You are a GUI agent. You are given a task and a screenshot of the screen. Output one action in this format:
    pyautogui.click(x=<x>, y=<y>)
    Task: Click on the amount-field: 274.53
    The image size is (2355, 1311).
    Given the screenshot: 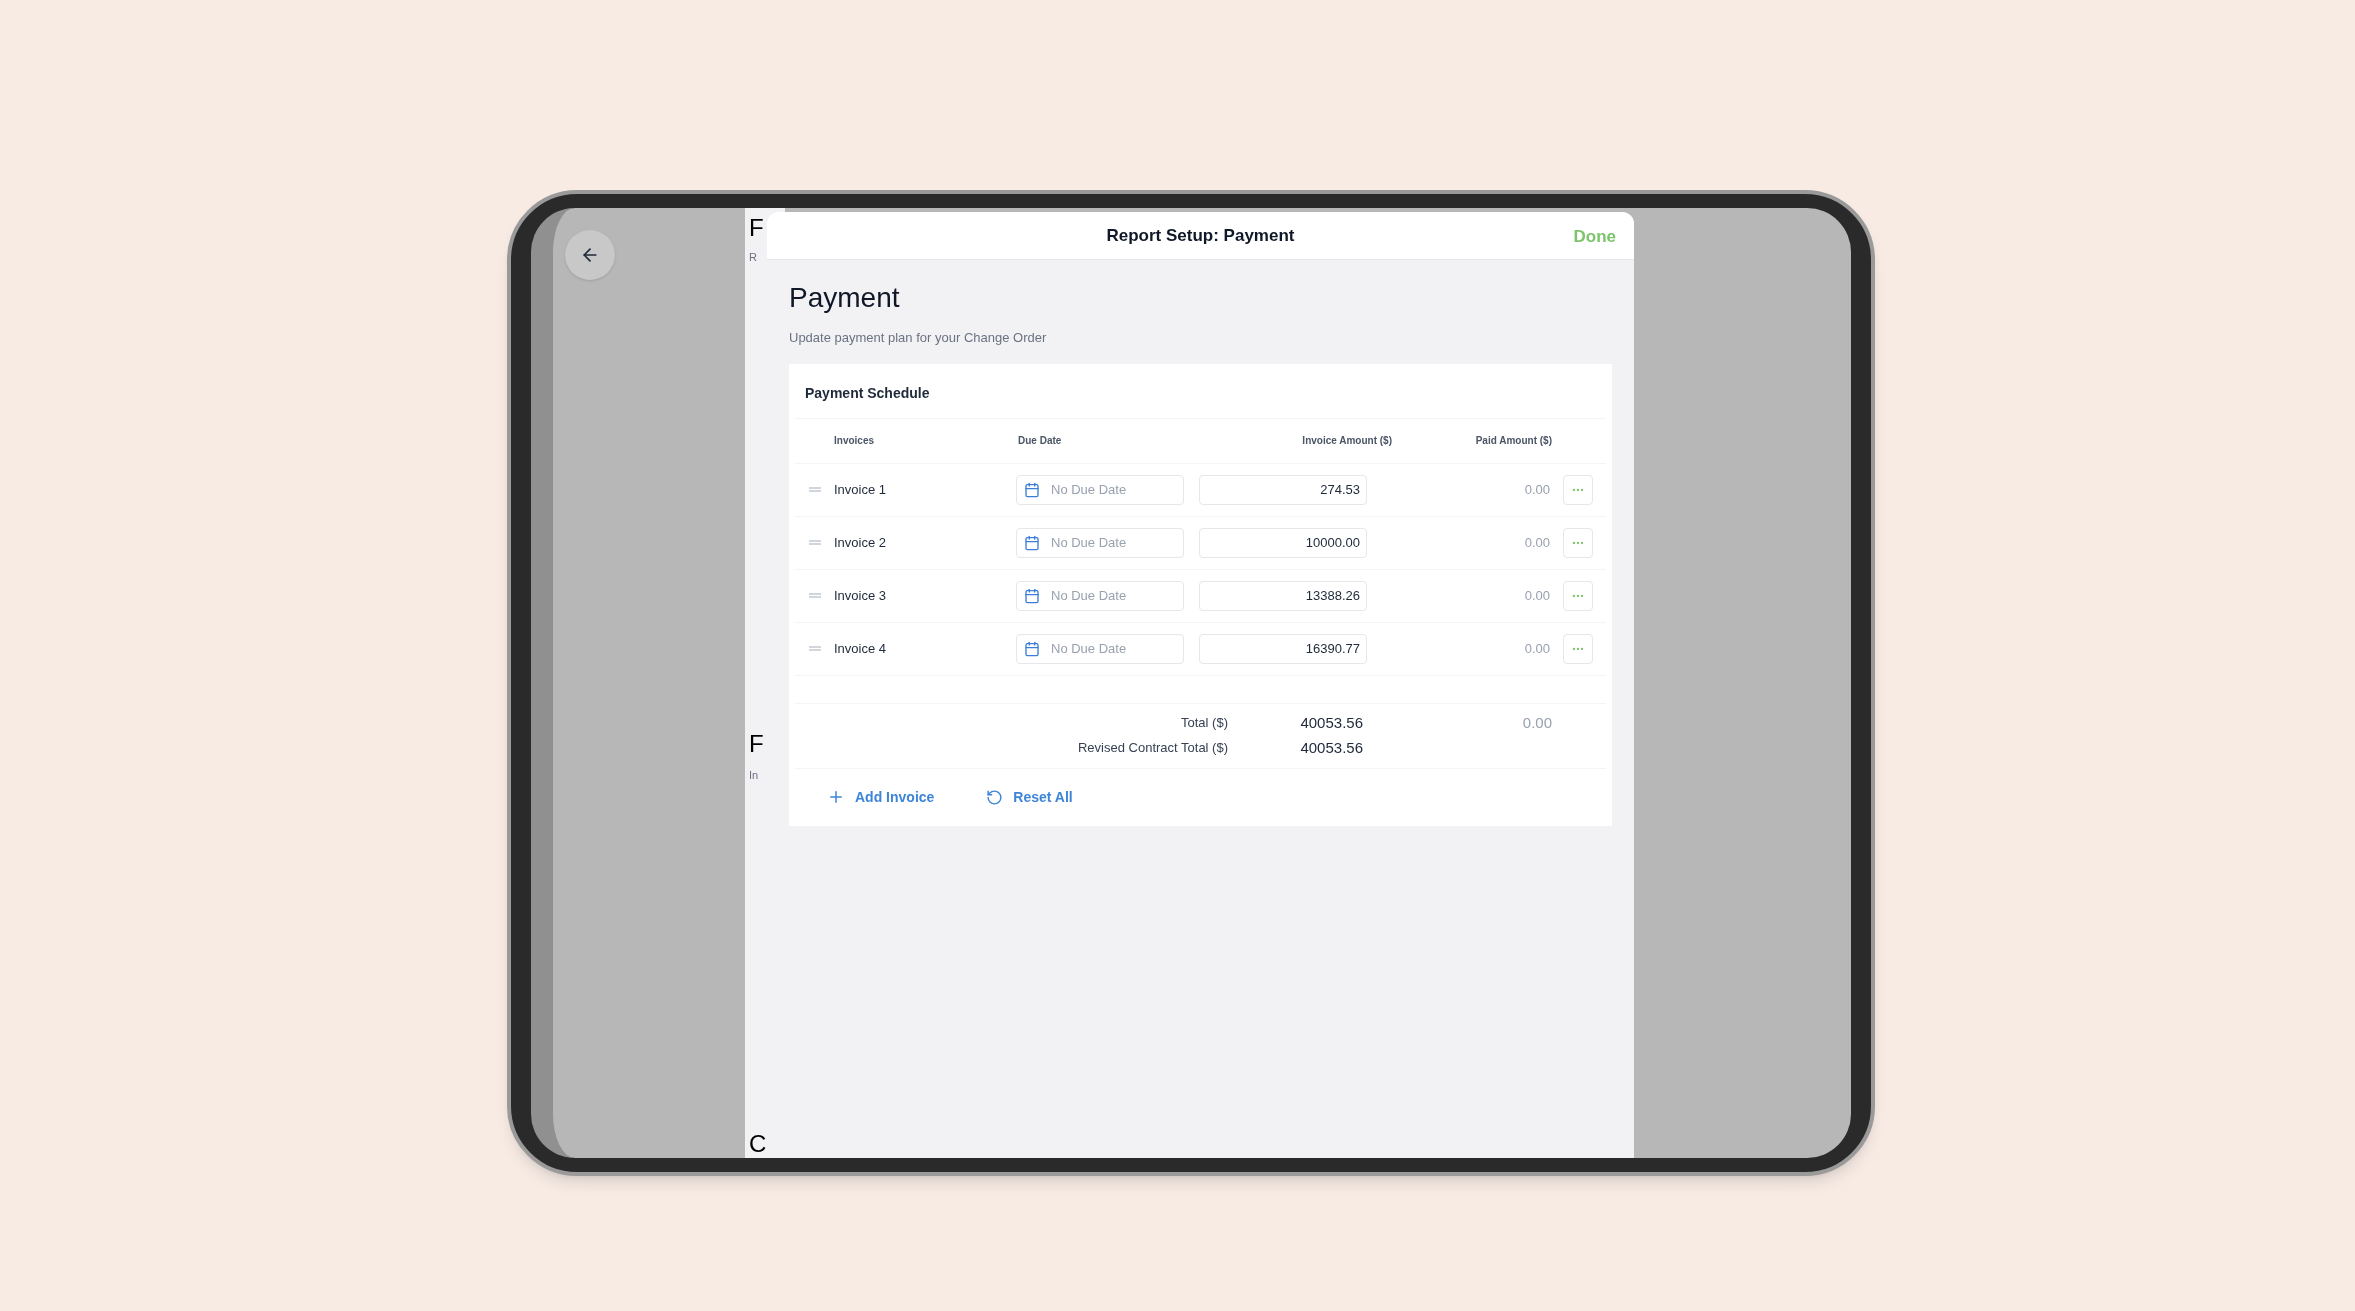 What is the action you would take?
    pyautogui.click(x=1283, y=489)
    